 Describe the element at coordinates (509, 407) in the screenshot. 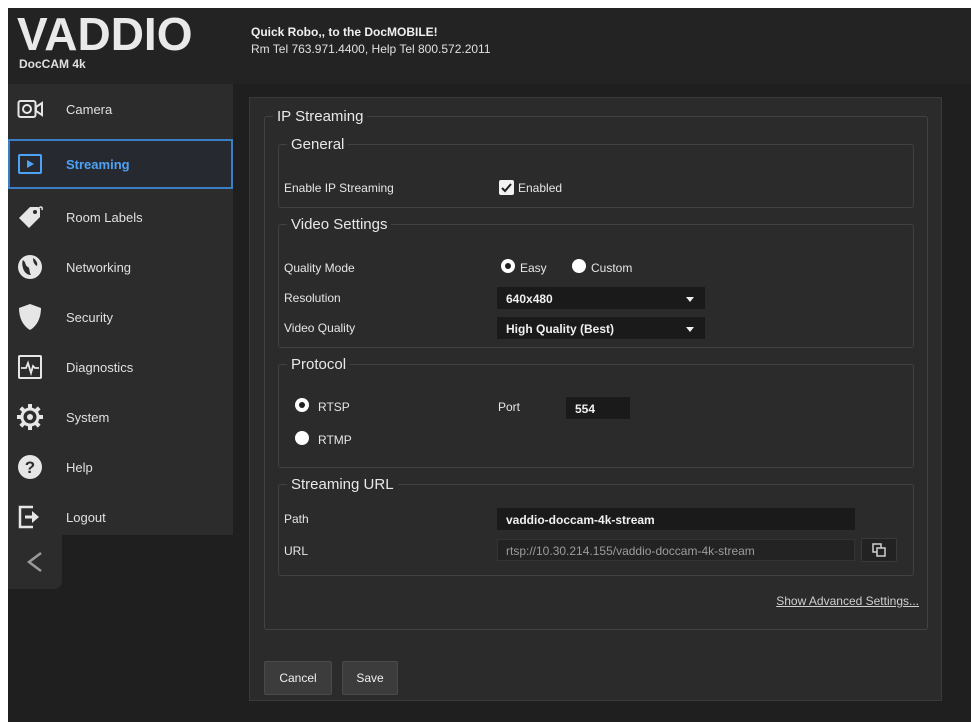

I see `port-label: Port` at that location.